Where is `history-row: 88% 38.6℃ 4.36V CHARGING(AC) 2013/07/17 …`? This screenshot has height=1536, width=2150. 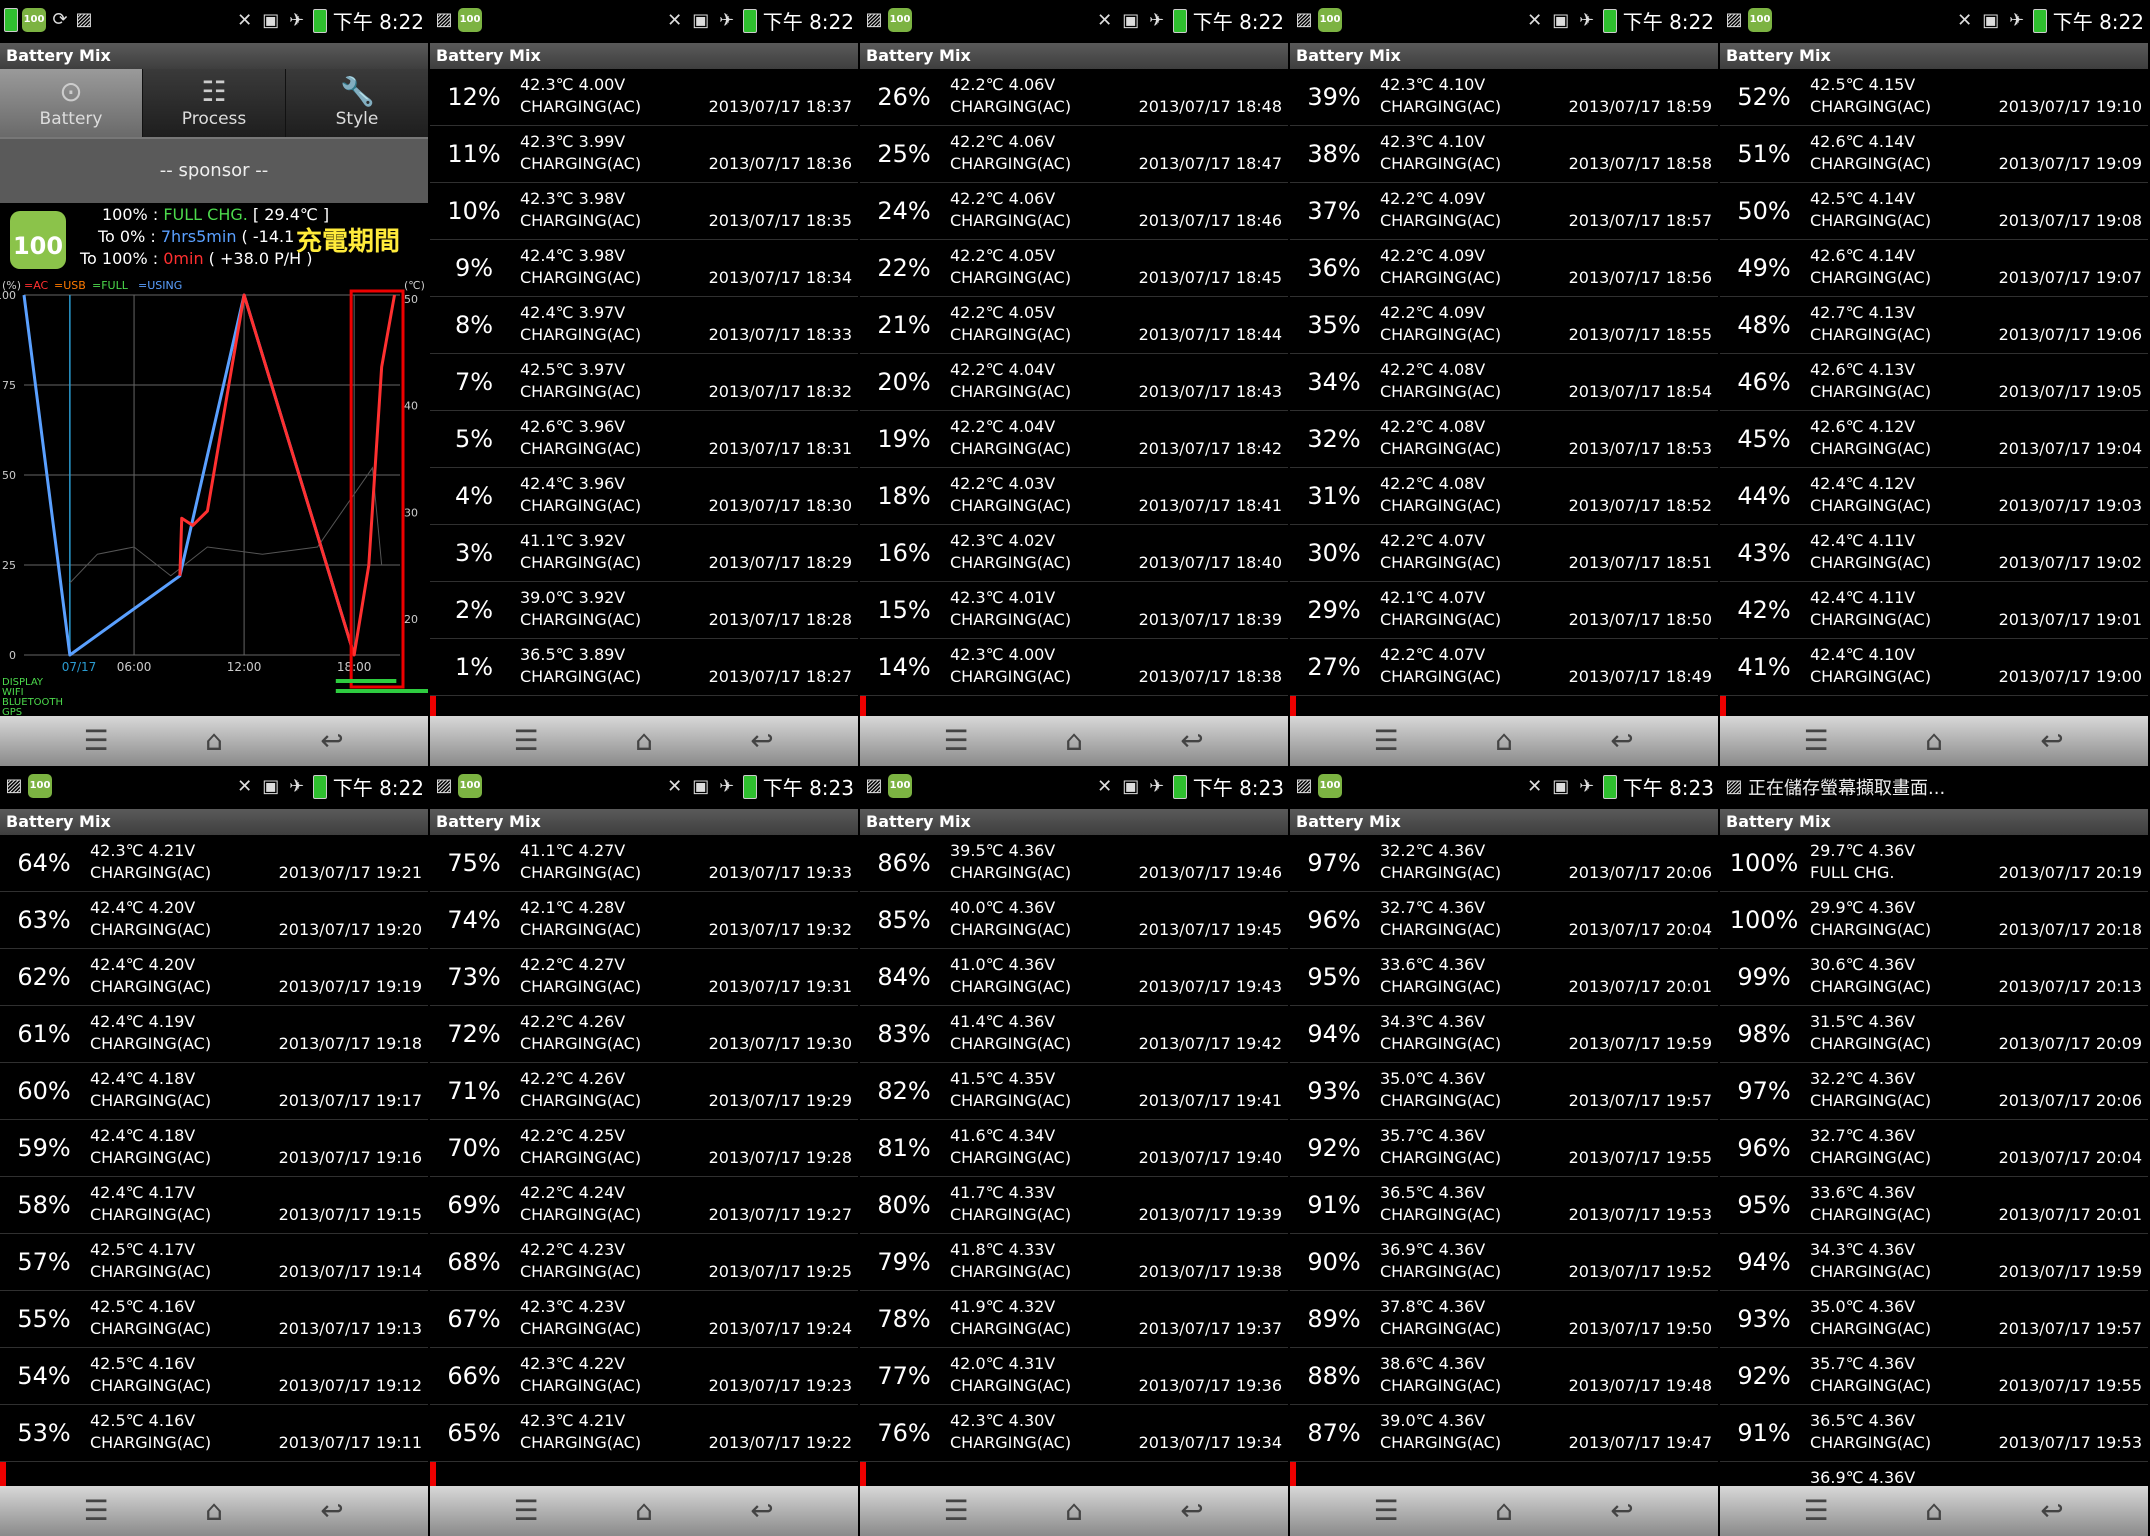
history-row: 88% 38.6℃ 4.36V CHARGING(AC) 2013/07/17 … is located at coordinates (1504, 1376).